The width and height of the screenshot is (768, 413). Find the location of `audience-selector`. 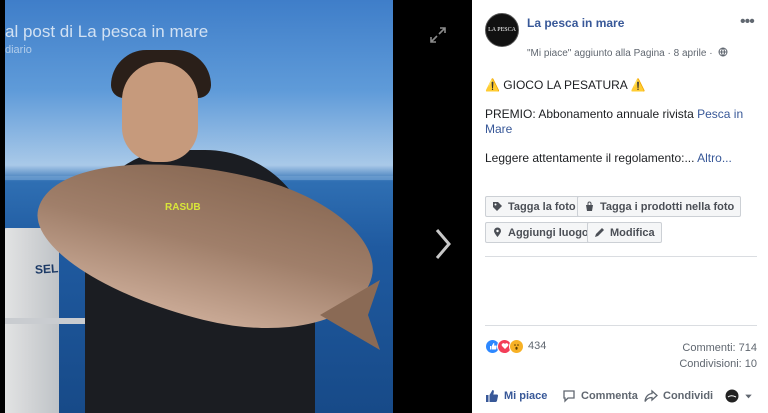

audience-selector is located at coordinates (739, 396).